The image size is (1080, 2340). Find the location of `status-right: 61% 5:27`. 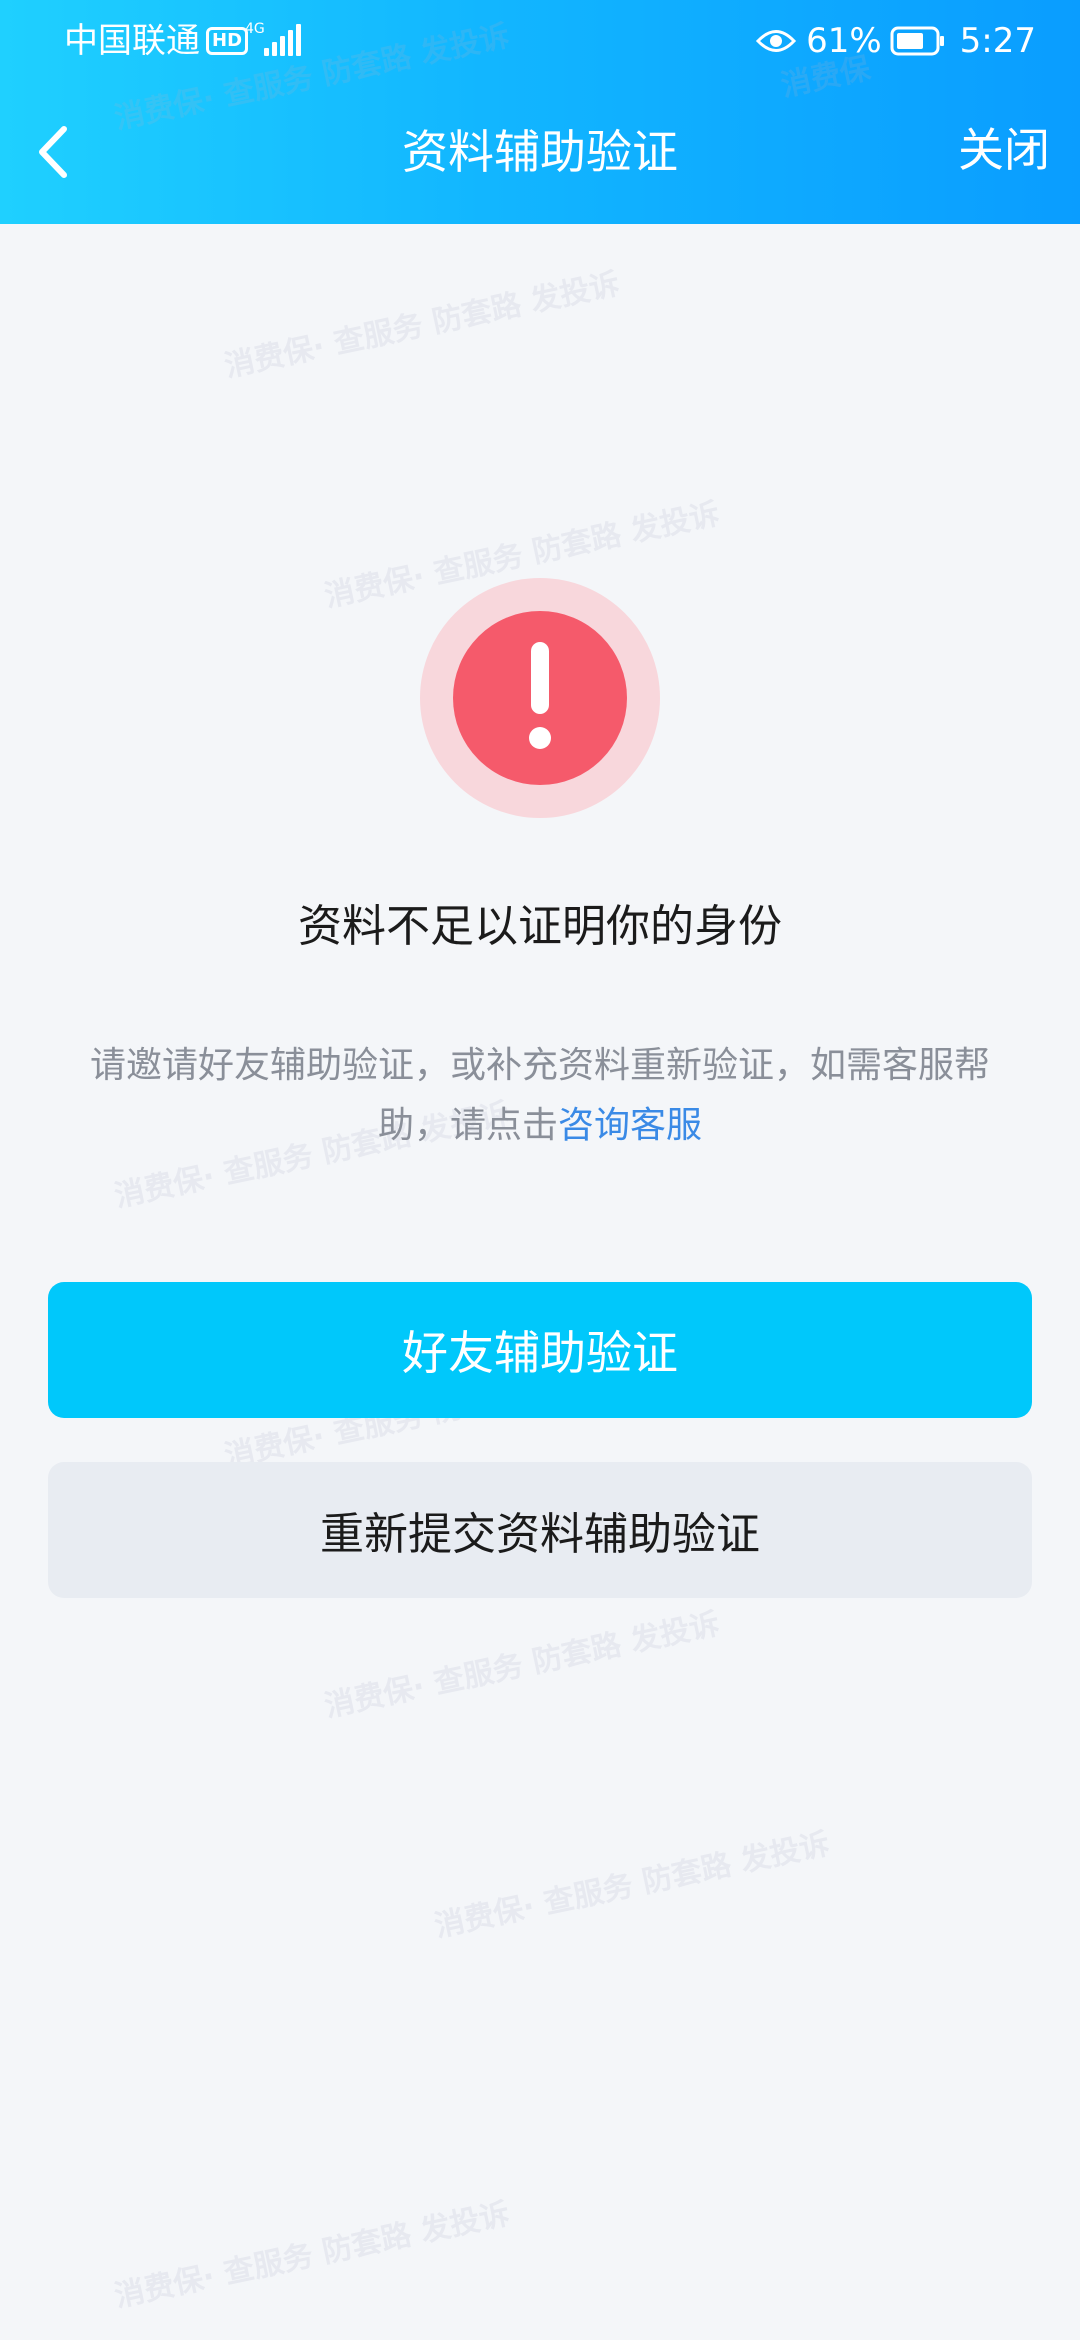

status-right: 61% 5:27 is located at coordinates (896, 41).